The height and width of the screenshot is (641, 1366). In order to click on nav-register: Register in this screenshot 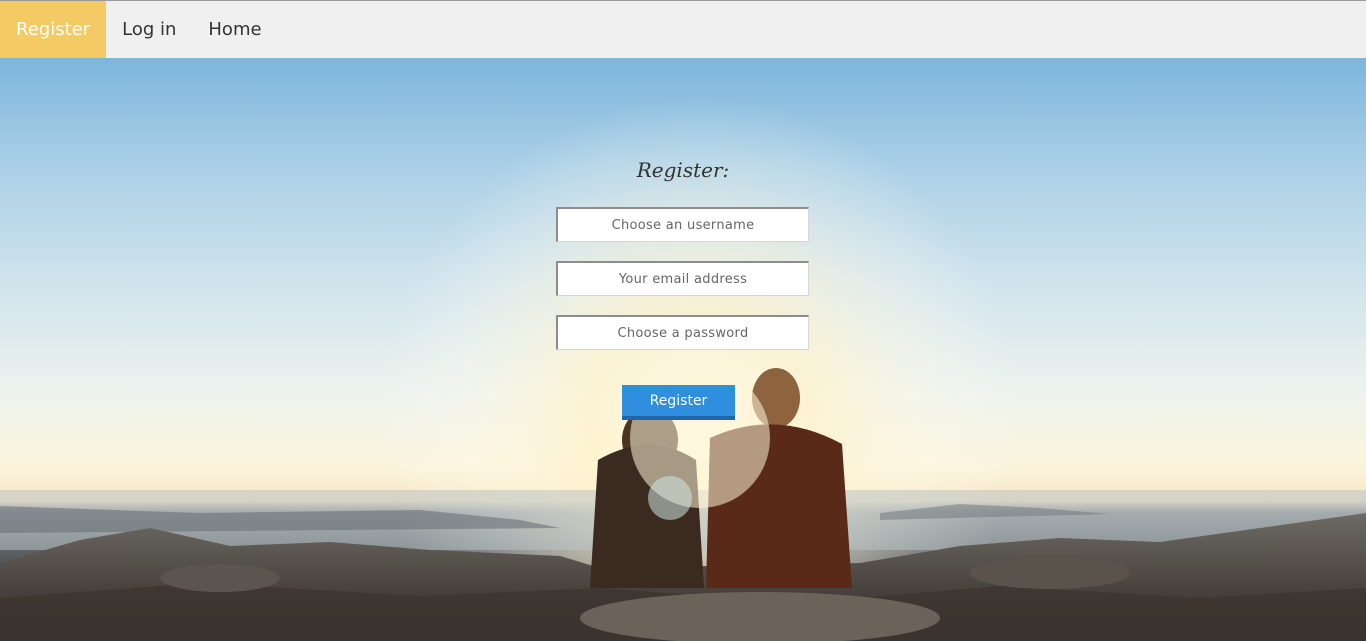, I will do `click(53, 29)`.